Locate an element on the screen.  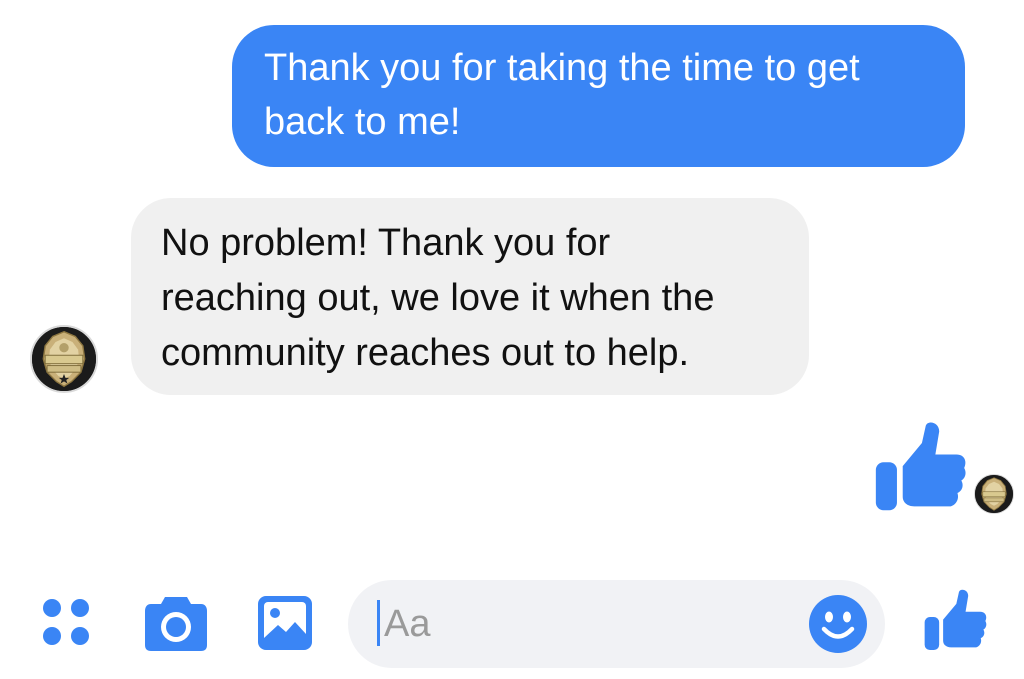
emoji-icon is located at coordinates (838, 624).